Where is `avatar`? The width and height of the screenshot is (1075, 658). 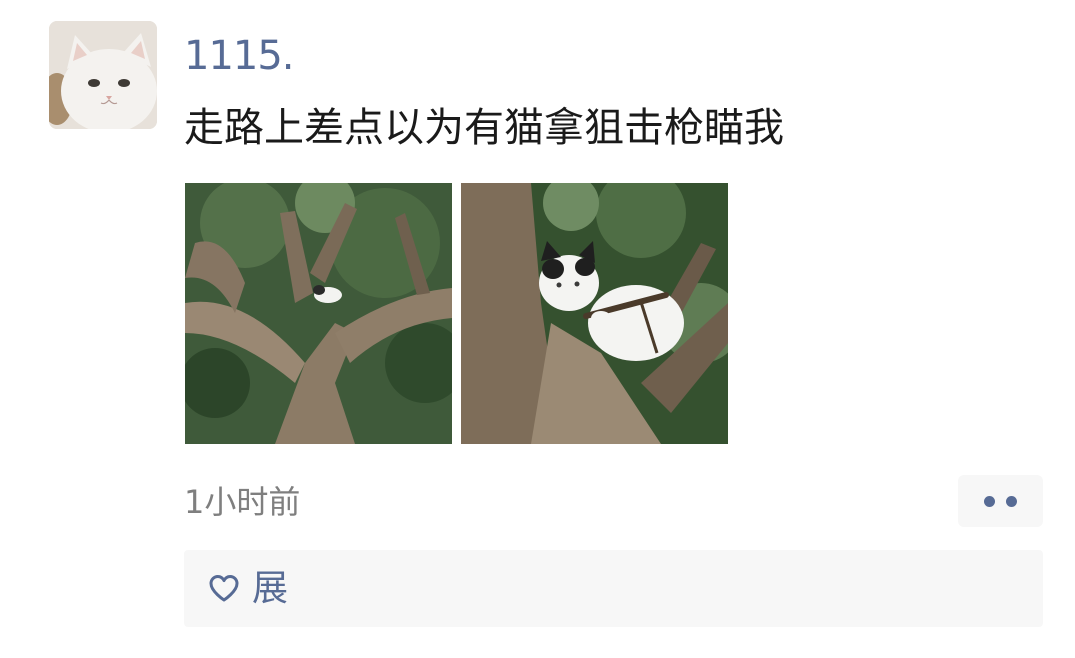 avatar is located at coordinates (103, 75).